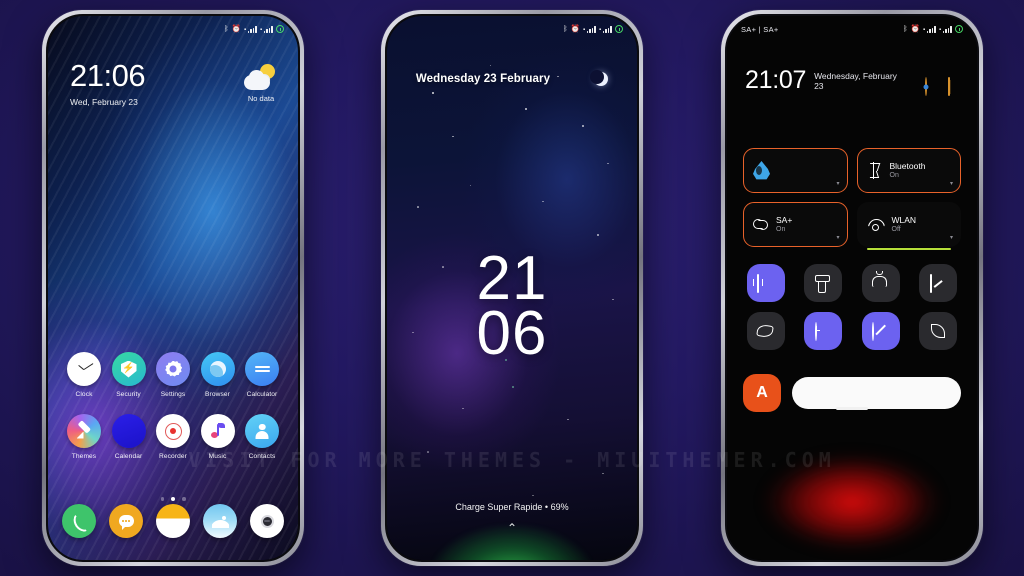 The height and width of the screenshot is (576, 1024). I want to click on home-page-indicator, so click(173, 499).